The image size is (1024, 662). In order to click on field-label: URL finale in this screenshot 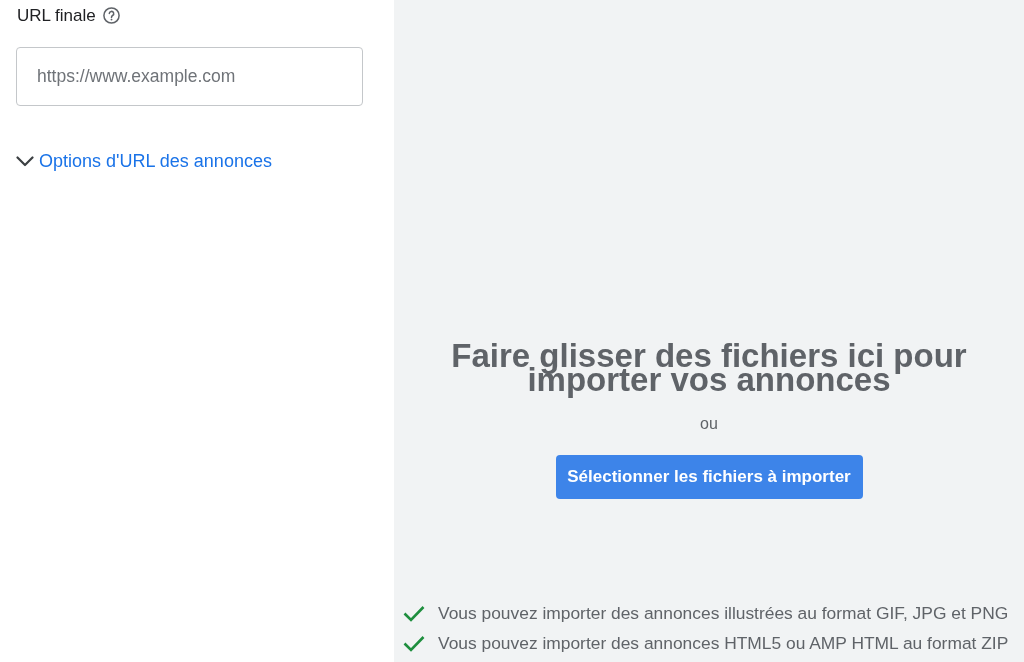, I will do `click(56, 15)`.